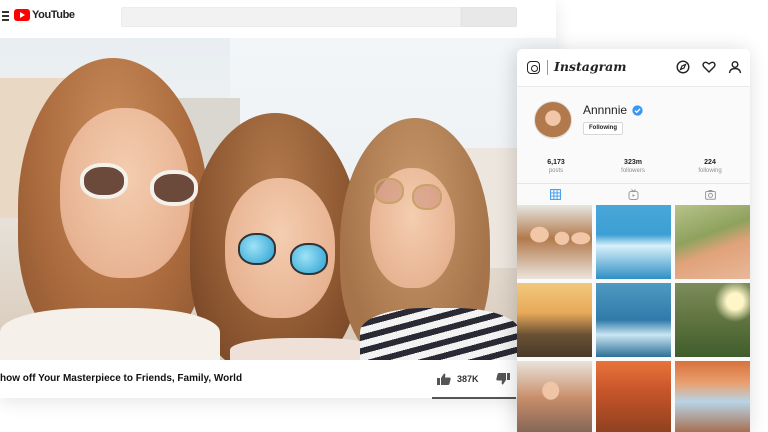 The height and width of the screenshot is (432, 768). I want to click on instagram-logo-text: Instagram, so click(590, 66).